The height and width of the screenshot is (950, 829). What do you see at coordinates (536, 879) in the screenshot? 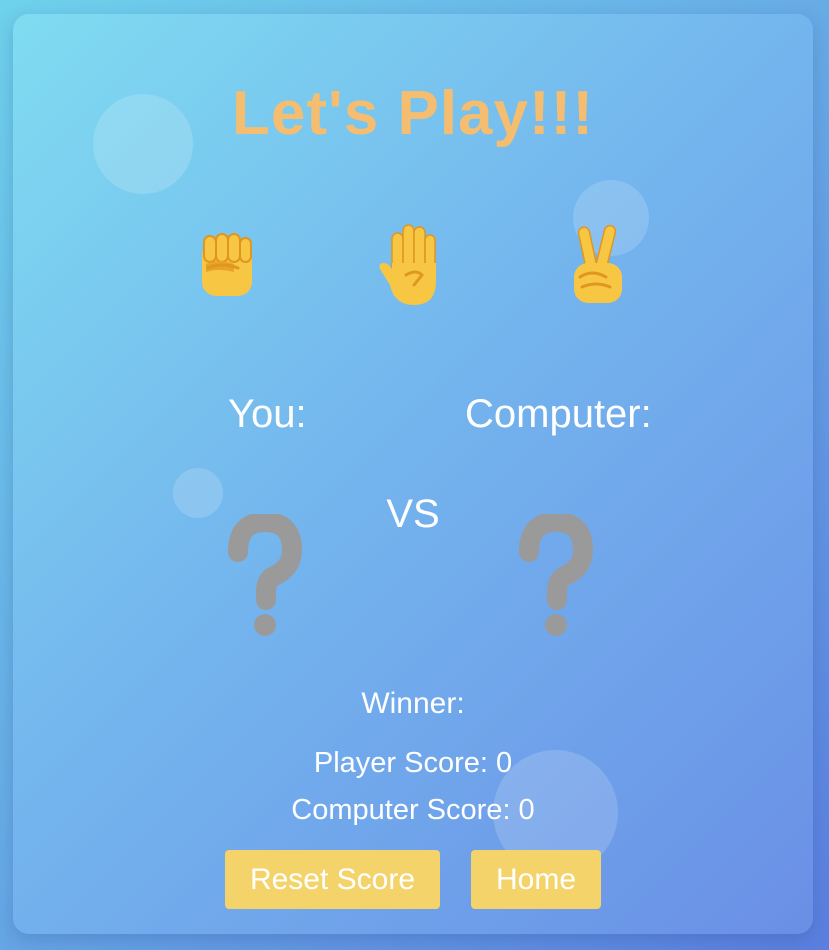
I see `home-button: Home` at bounding box center [536, 879].